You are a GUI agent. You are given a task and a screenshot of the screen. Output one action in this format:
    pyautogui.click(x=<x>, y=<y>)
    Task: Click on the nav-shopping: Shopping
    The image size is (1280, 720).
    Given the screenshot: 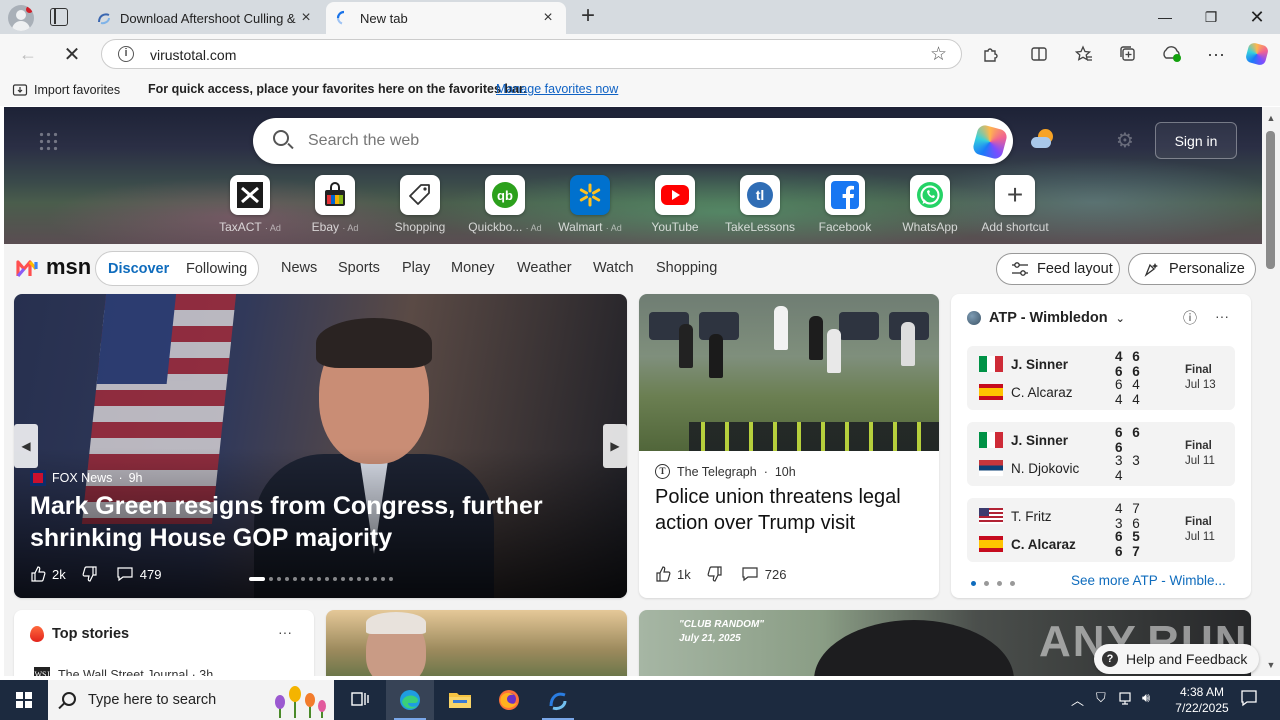 What is the action you would take?
    pyautogui.click(x=686, y=268)
    